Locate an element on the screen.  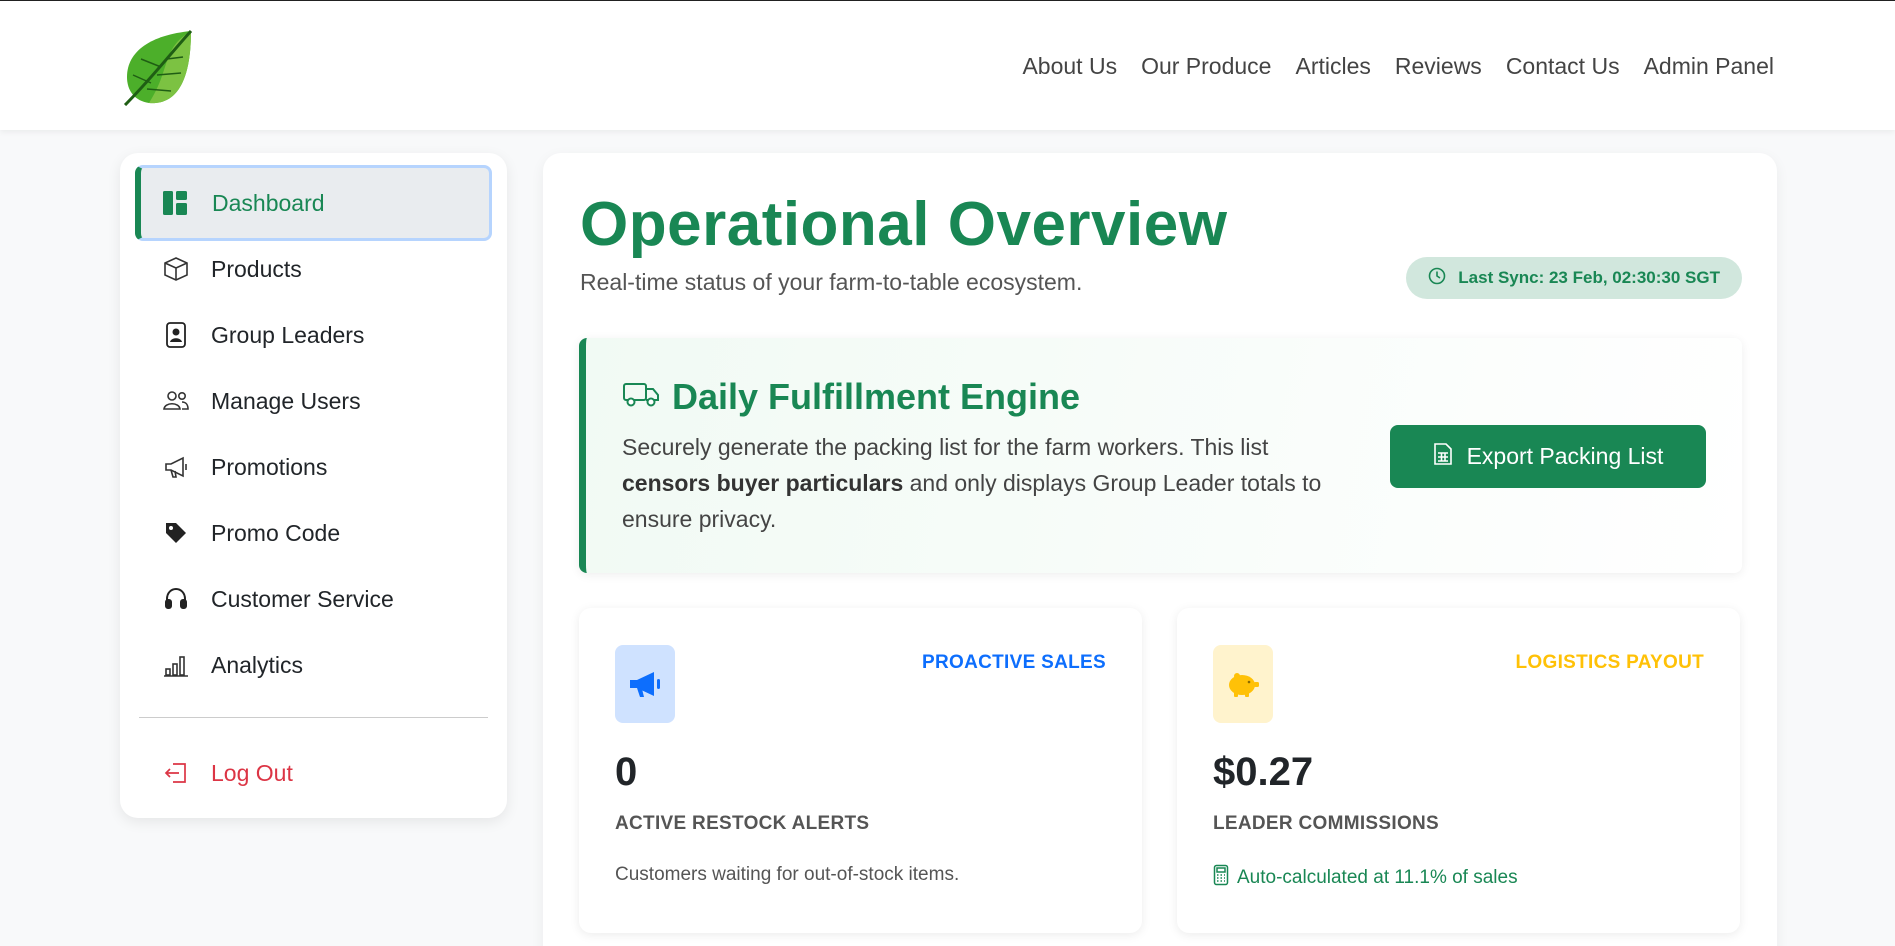
card-tag: PROACTIVE SALES is located at coordinates (1014, 662).